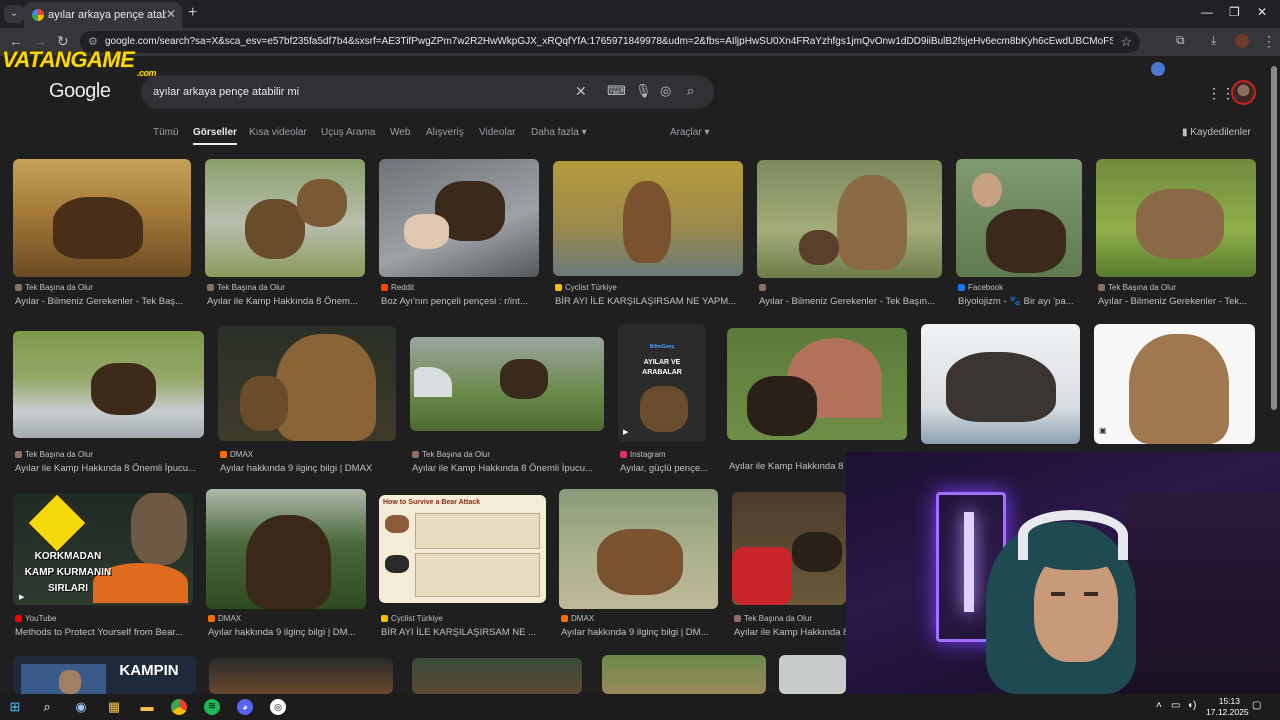  I want to click on steam-icon: ◉, so click(81, 707).